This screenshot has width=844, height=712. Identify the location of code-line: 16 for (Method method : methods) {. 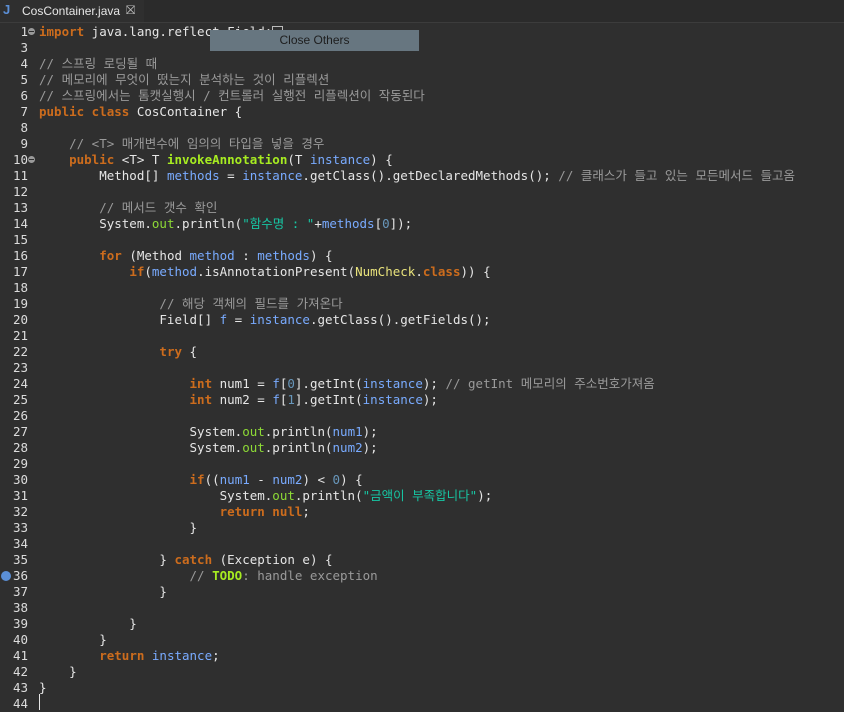
(422, 256).